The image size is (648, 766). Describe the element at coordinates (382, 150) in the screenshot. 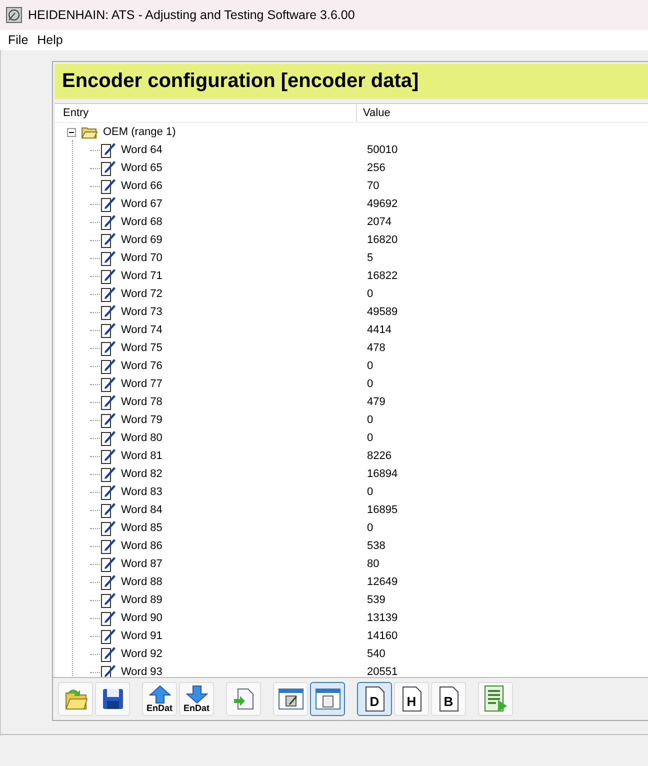

I see `value-cell-text: 50010` at that location.